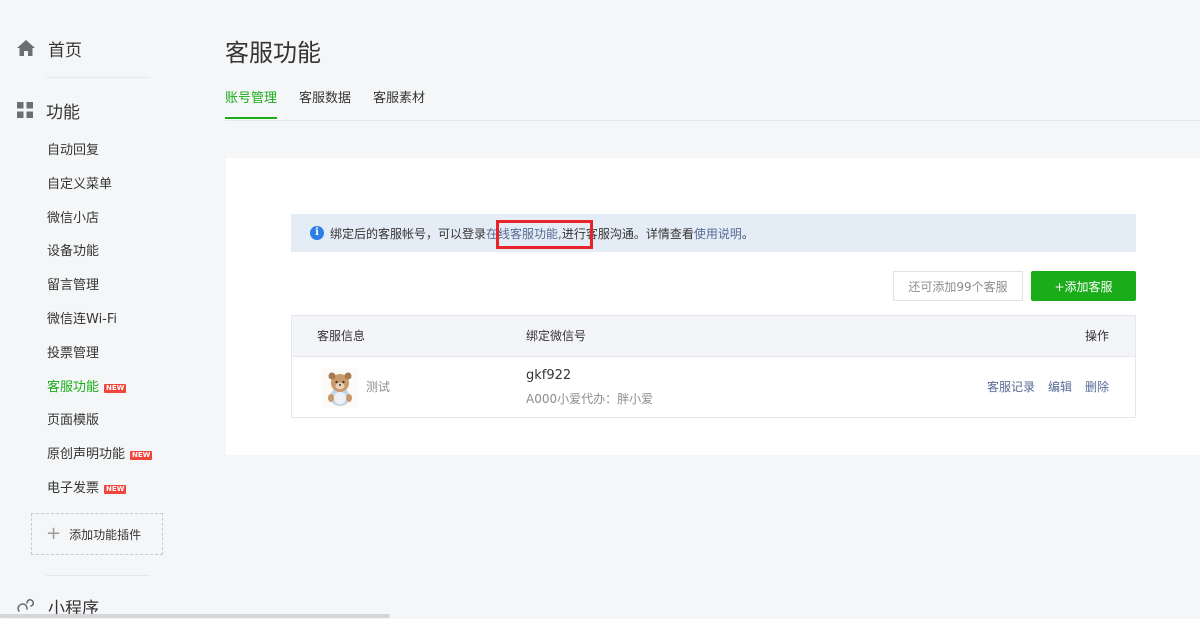  What do you see at coordinates (1083, 286) in the screenshot?
I see `add-service-button: +添加客服` at bounding box center [1083, 286].